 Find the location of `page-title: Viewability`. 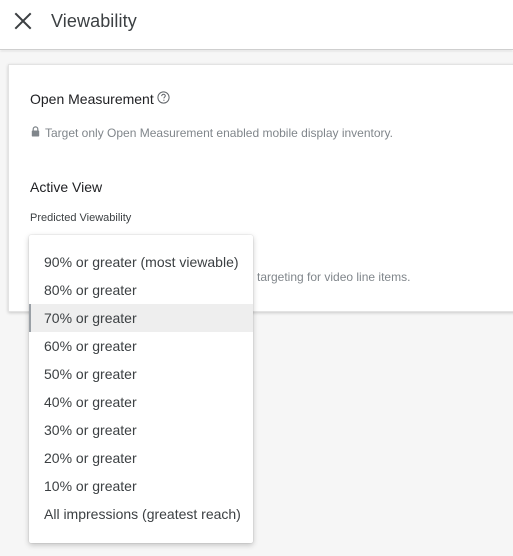

page-title: Viewability is located at coordinates (94, 21).